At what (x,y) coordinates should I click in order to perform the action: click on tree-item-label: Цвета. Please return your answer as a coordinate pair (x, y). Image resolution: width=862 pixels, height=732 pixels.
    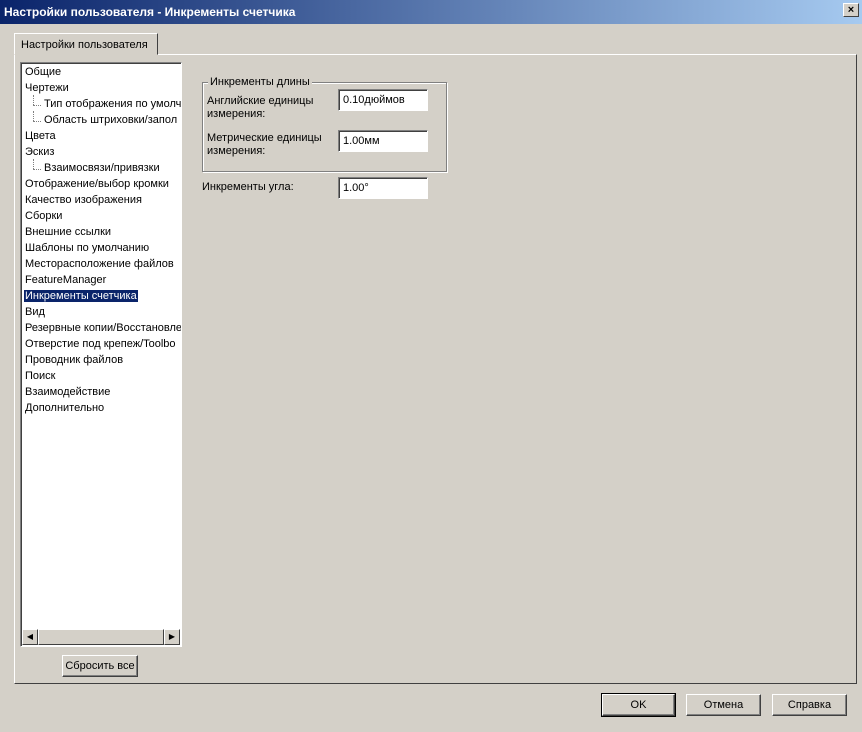
    Looking at the image, I should click on (40, 136).